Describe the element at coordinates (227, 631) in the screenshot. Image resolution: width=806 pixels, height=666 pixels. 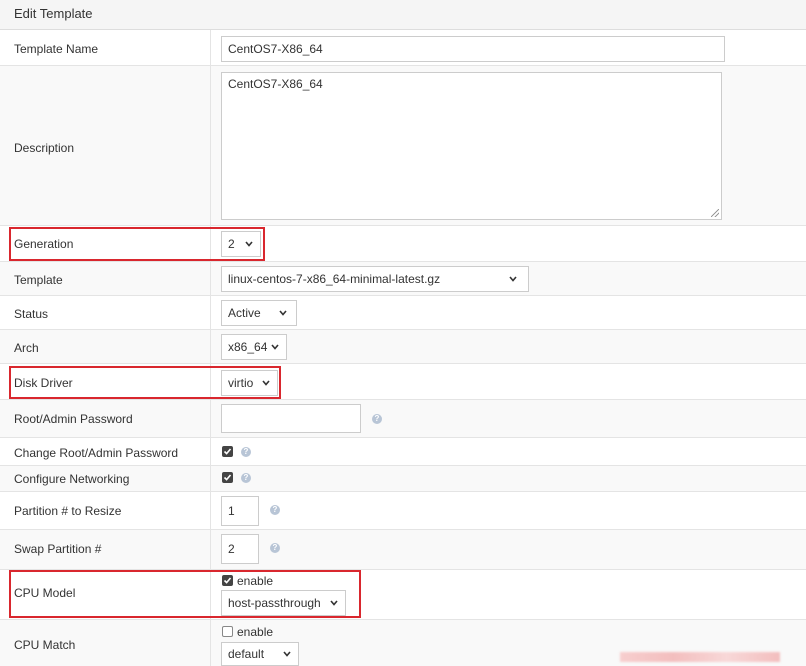
I see `cpu-match-enable-checkbox` at that location.